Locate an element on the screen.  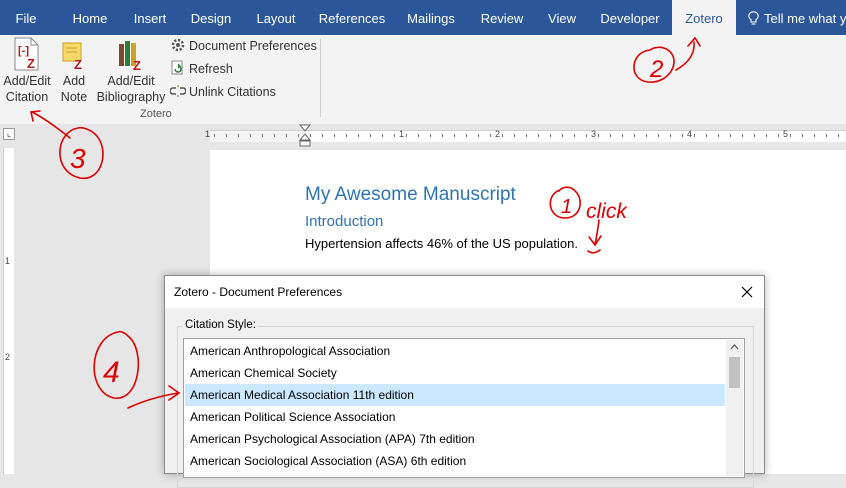
refresh-icon is located at coordinates (177, 67).